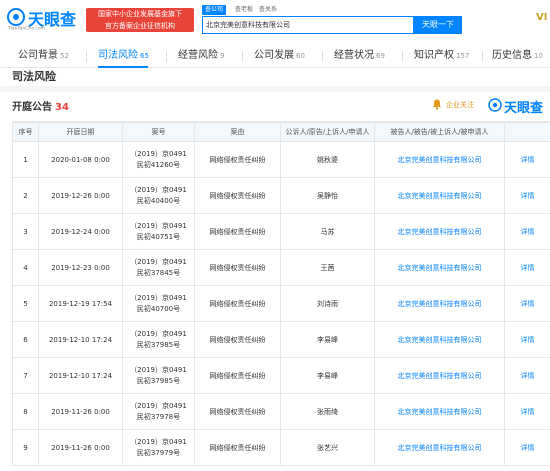 The height and width of the screenshot is (471, 550). What do you see at coordinates (42, 21) in the screenshot?
I see `logo: 天眼查 TianYanCha.com` at bounding box center [42, 21].